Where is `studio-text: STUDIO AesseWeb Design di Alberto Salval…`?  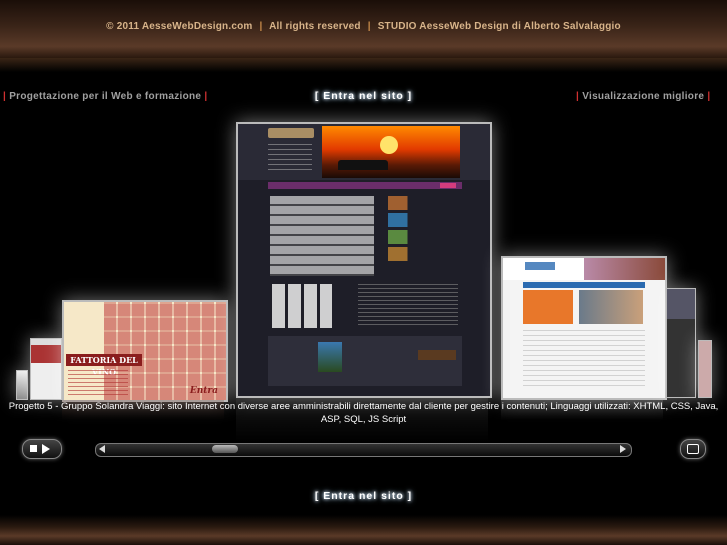 studio-text: STUDIO AesseWeb Design di Alberto Salval… is located at coordinates (499, 26).